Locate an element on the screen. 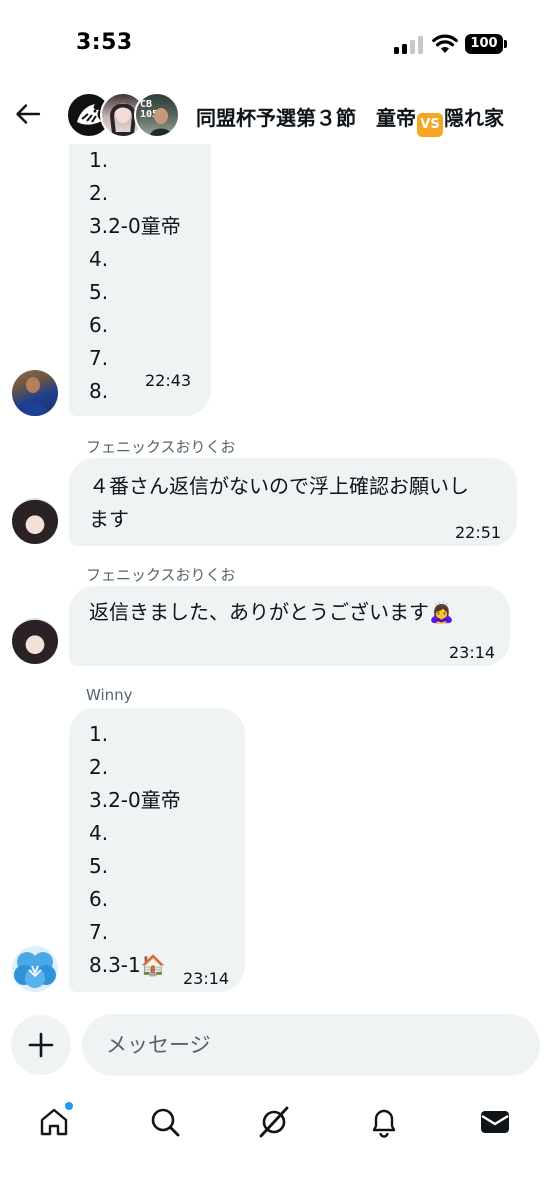 The height and width of the screenshot is (1200, 552). message-bubble: 1. 2. 3.2-0童帝 4. 5. 6. 7. 8.3-1🏠 23:14 is located at coordinates (157, 850).